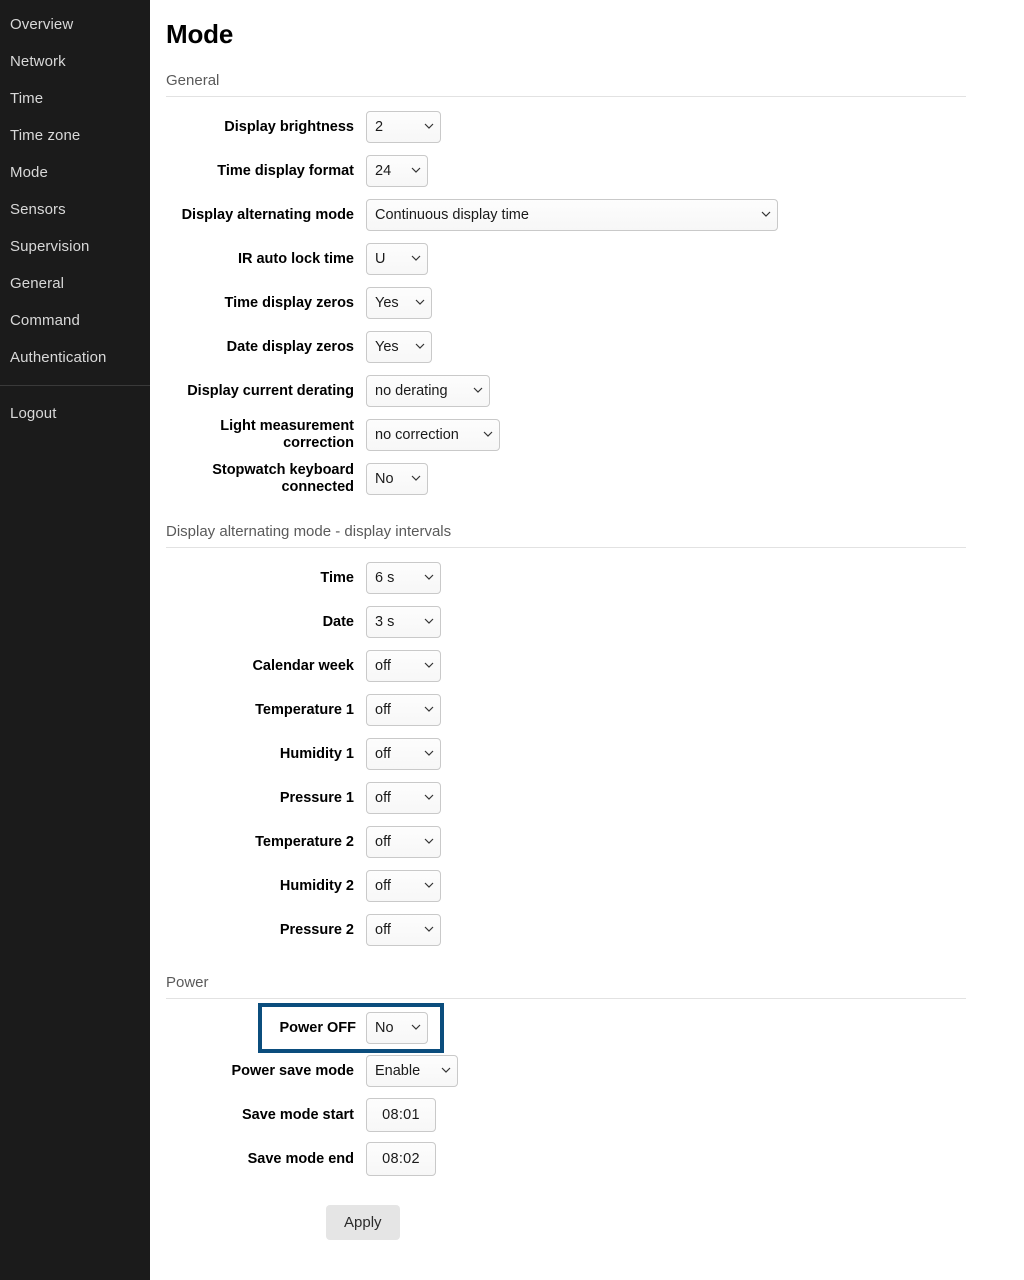 The width and height of the screenshot is (1024, 1280). What do you see at coordinates (293, 1070) in the screenshot?
I see `field-label: Power save mode` at bounding box center [293, 1070].